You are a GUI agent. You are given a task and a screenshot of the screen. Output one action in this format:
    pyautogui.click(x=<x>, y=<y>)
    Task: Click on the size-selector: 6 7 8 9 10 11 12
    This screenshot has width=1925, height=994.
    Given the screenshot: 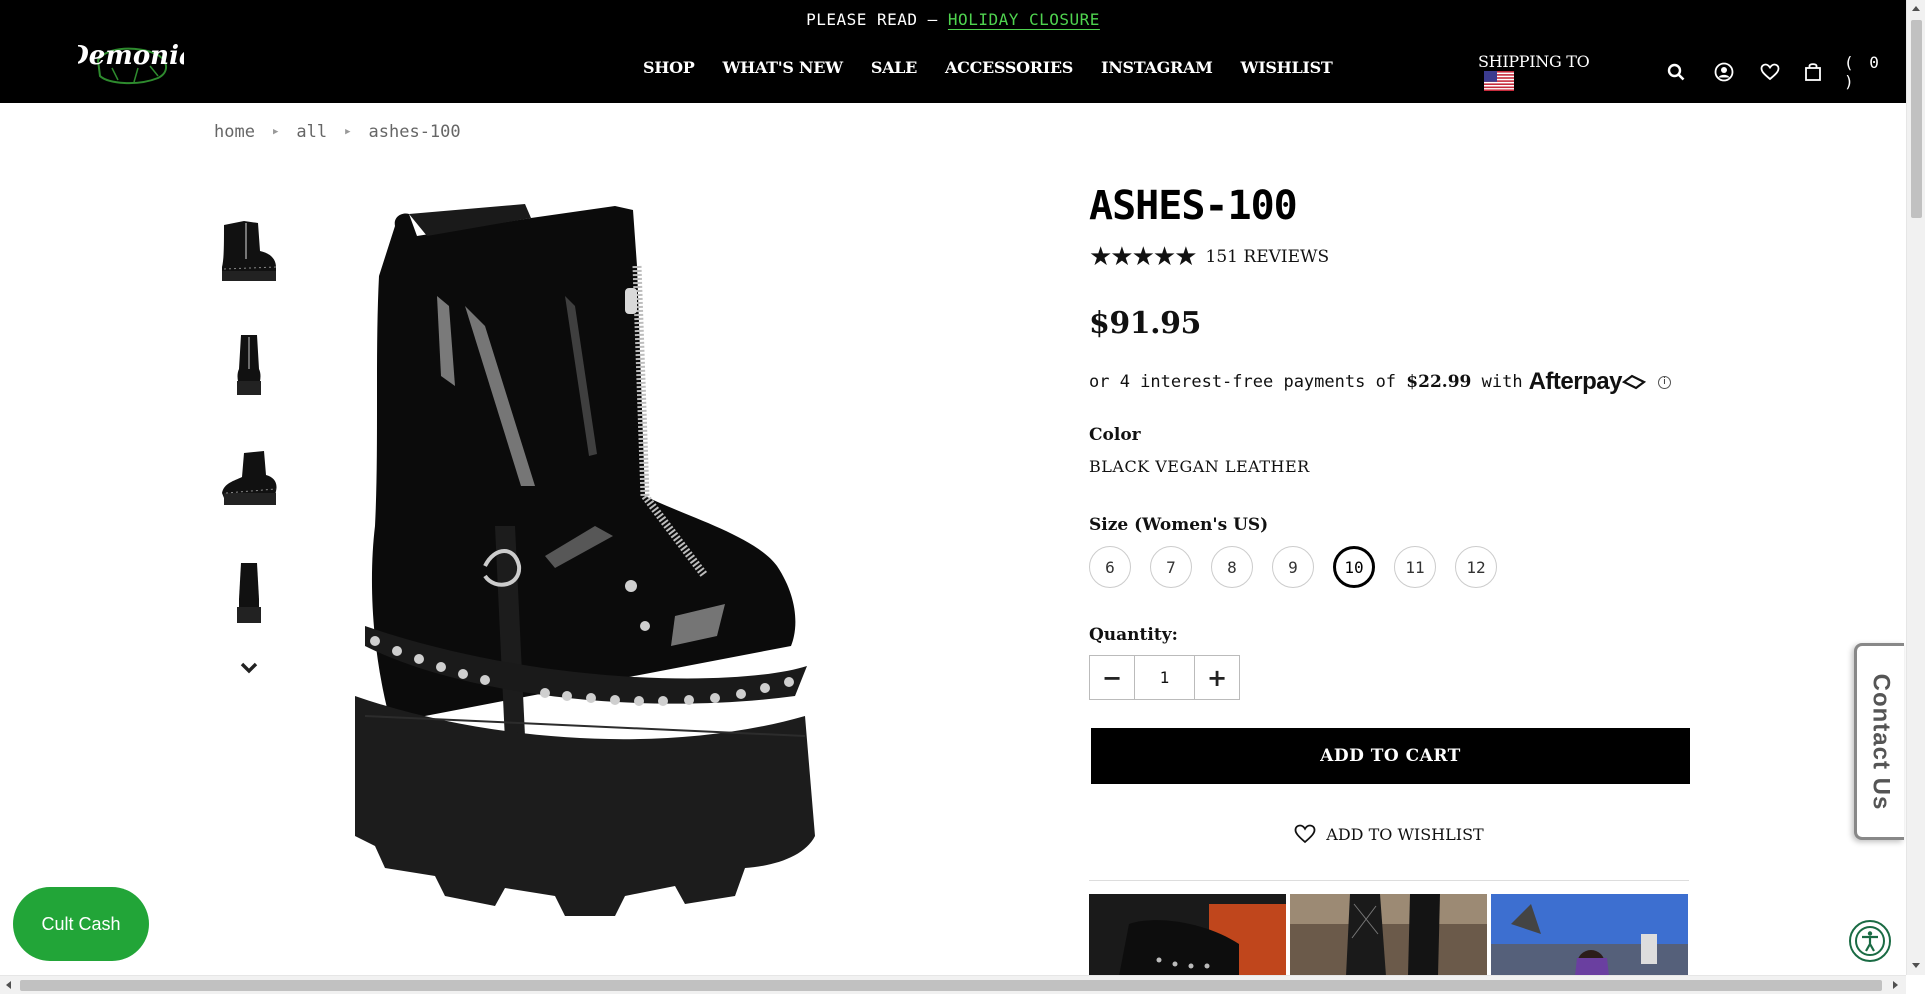 What is the action you would take?
    pyautogui.click(x=1302, y=567)
    